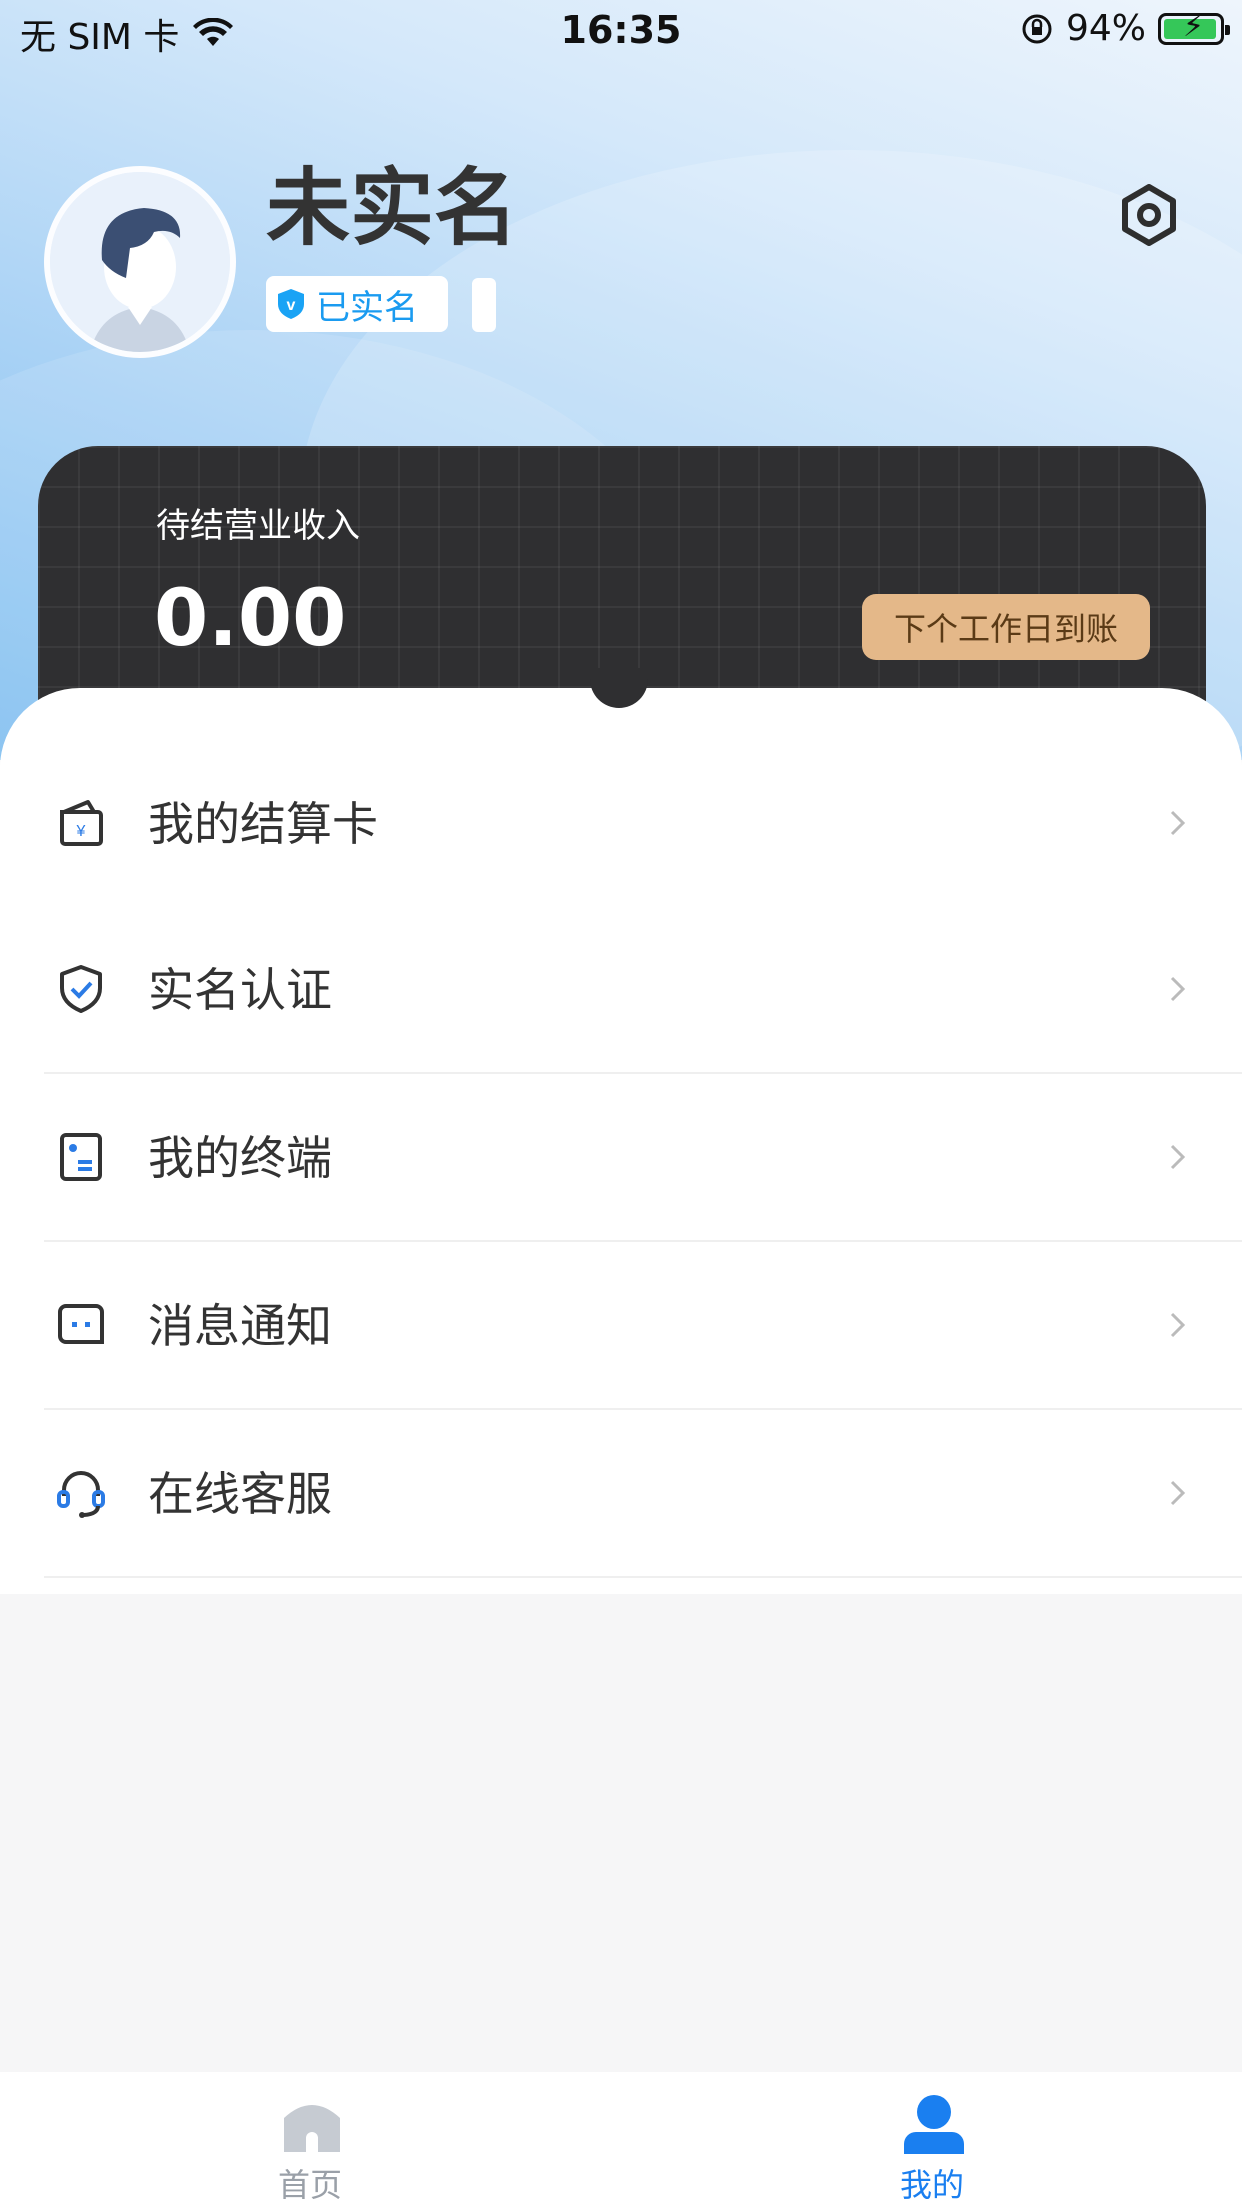  I want to click on menu-label: 我的结算卡, so click(263, 824).